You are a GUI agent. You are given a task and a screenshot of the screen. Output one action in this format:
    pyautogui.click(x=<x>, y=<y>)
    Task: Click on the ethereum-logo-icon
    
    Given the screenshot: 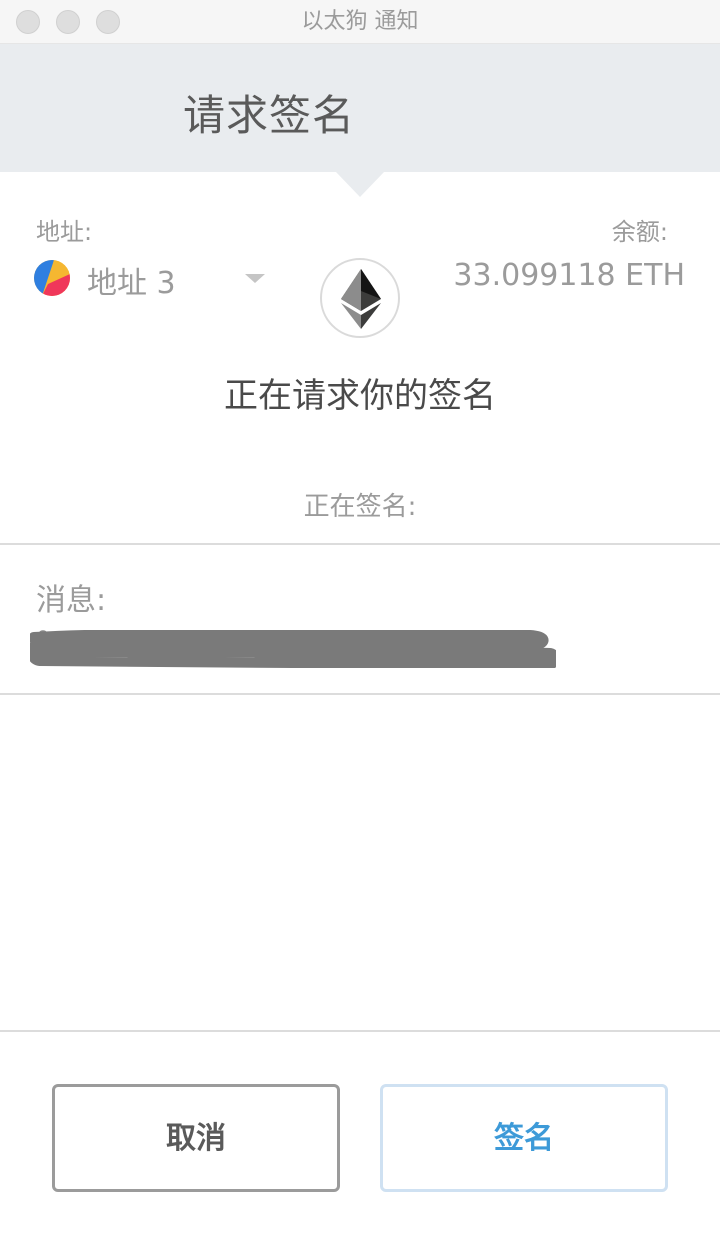 What is the action you would take?
    pyautogui.click(x=360, y=298)
    